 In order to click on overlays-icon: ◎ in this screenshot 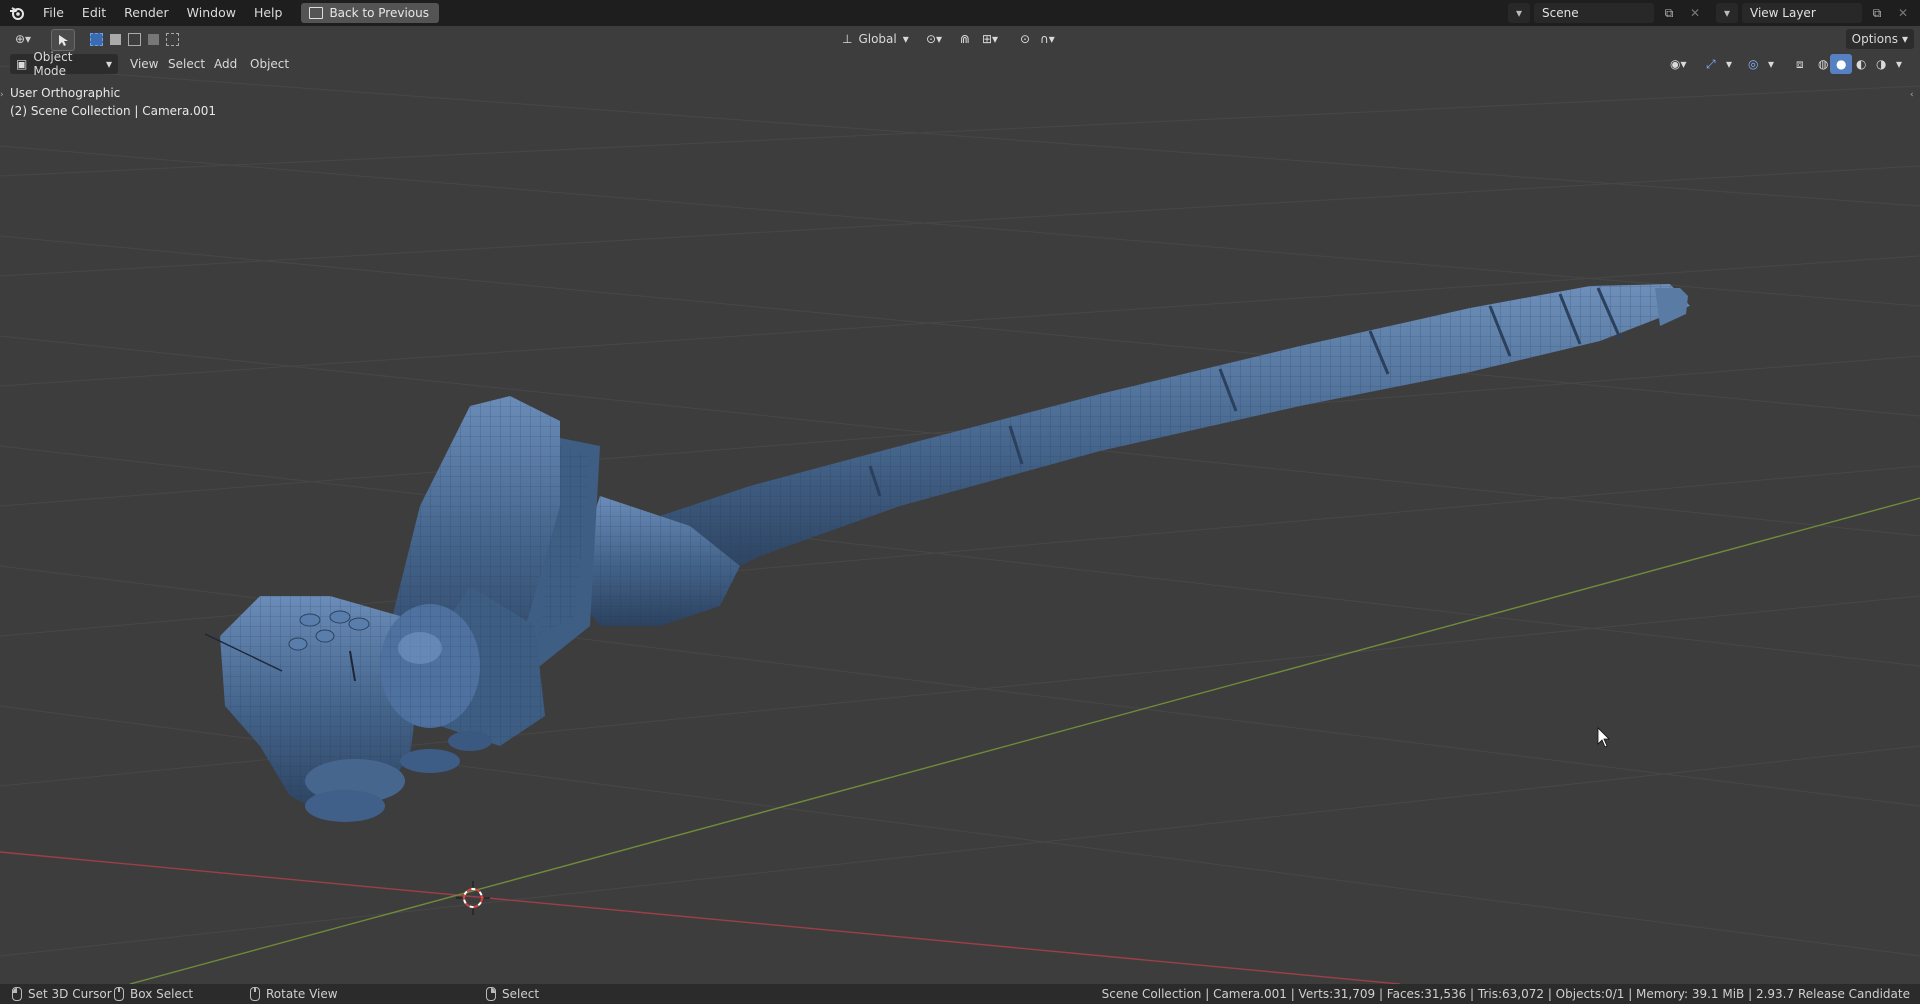, I will do `click(1753, 64)`.